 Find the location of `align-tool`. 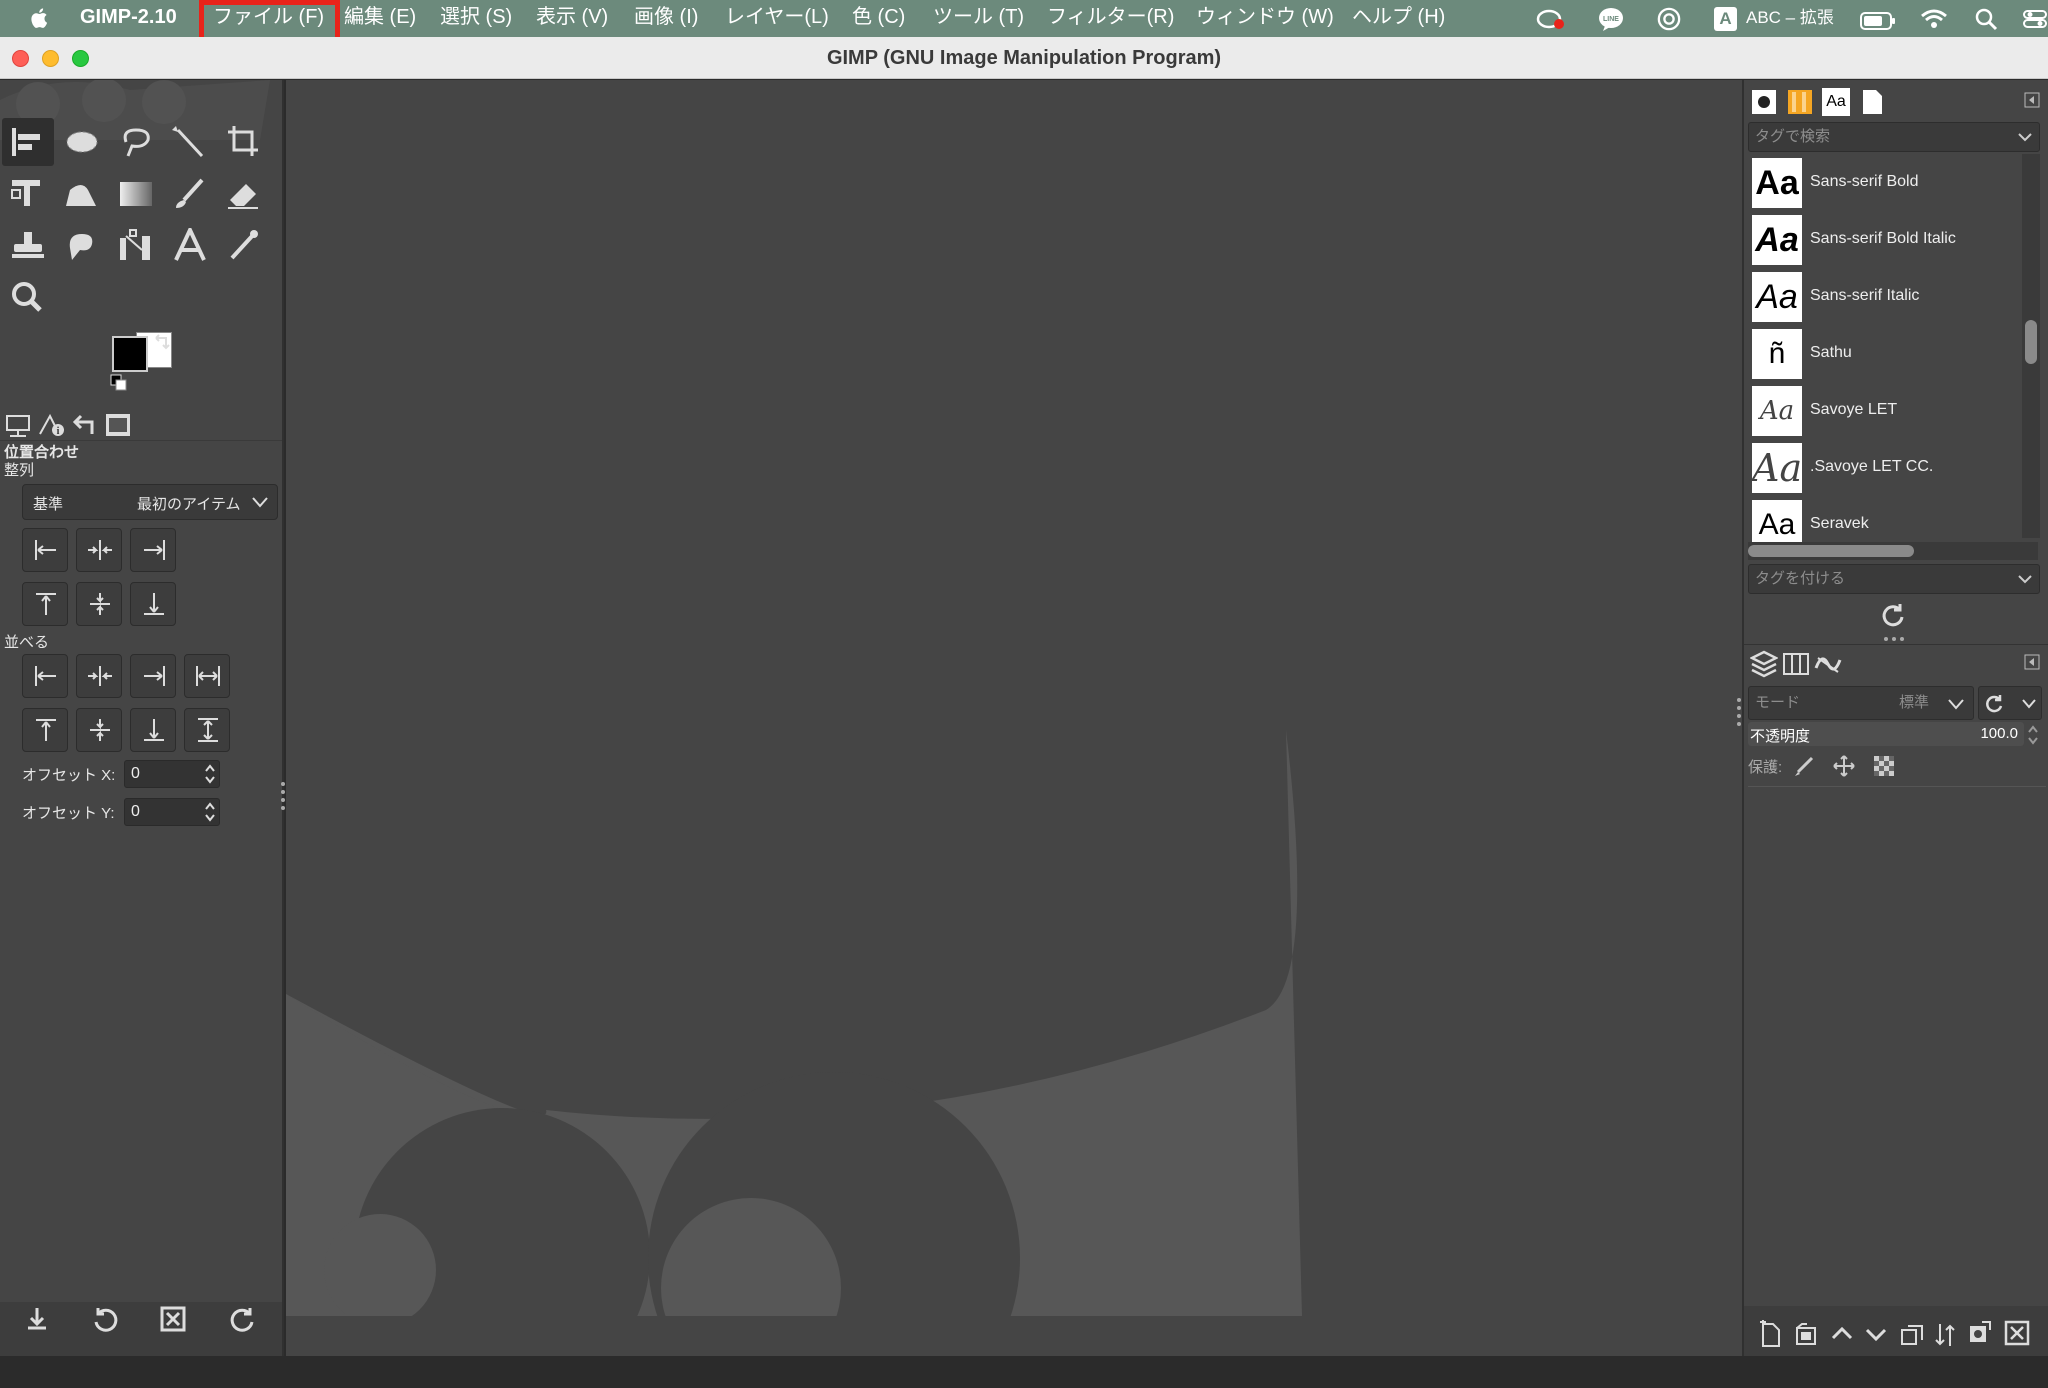

align-tool is located at coordinates (28, 142).